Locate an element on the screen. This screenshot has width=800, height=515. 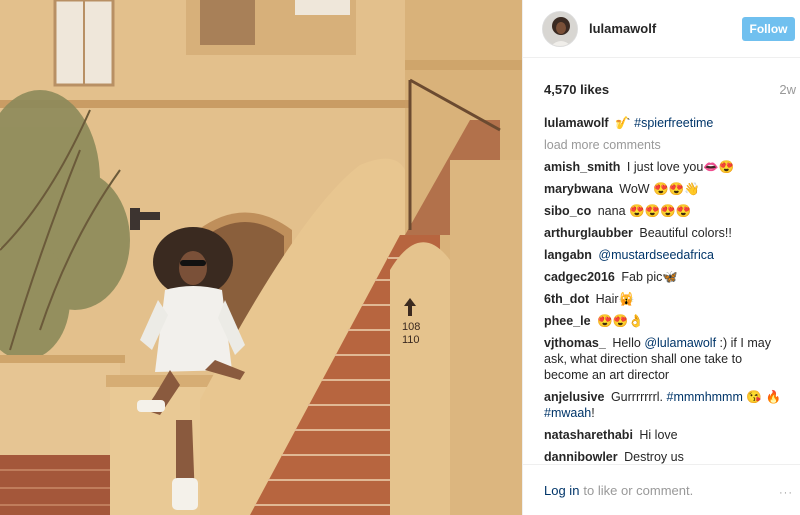
comment-row: natasharethabi Hi love is located at coordinates (666, 435).